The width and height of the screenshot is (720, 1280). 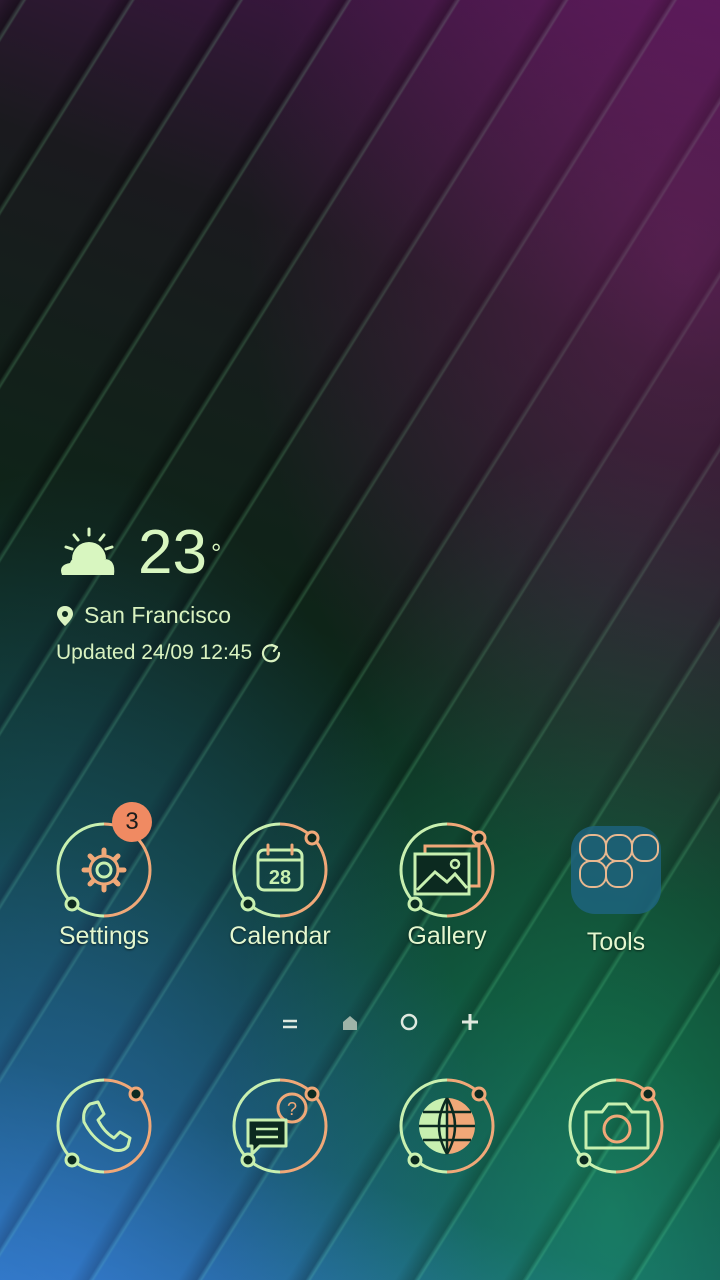 I want to click on home-icon, so click(x=350, y=1023).